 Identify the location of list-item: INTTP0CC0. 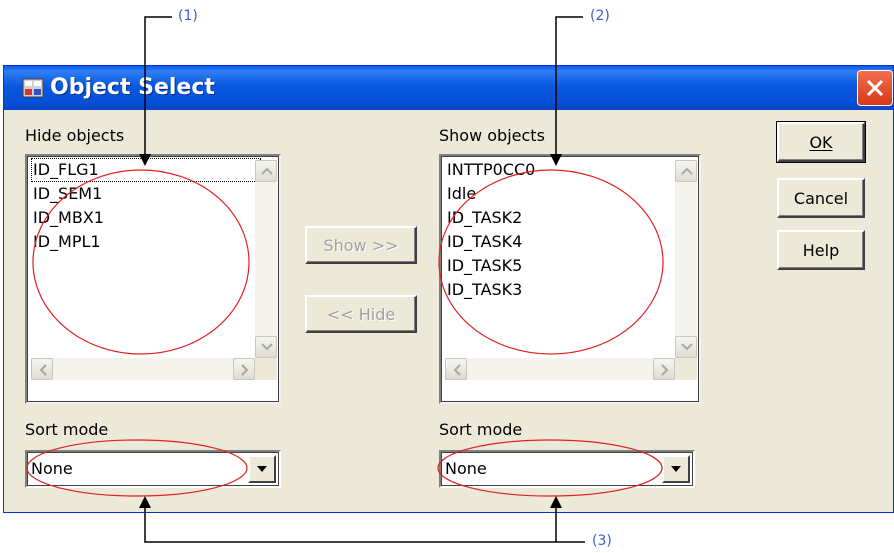
(491, 170).